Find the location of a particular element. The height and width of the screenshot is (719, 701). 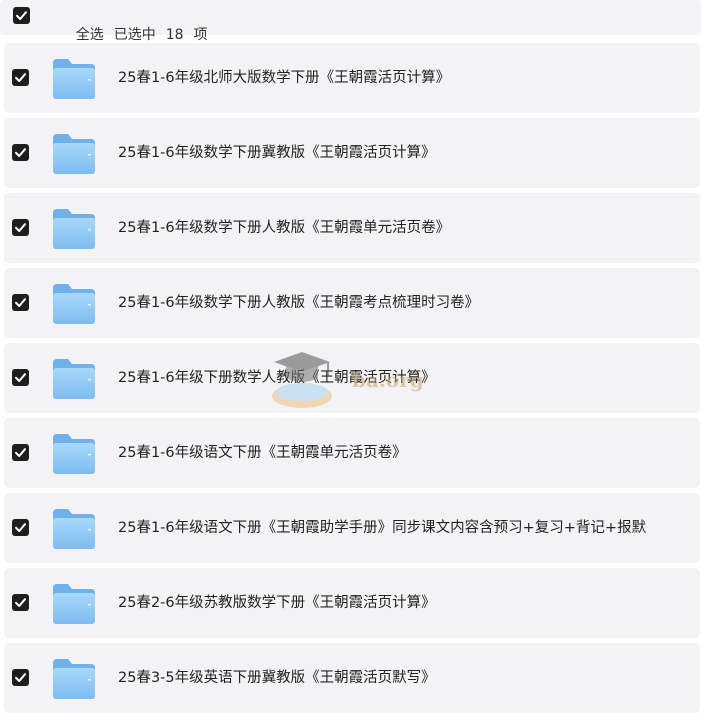

file-name: 25春1-6年级语文下册《王朝霞助学手册》同步课文内容含预习+复习+背记+报默 is located at coordinates (382, 528).